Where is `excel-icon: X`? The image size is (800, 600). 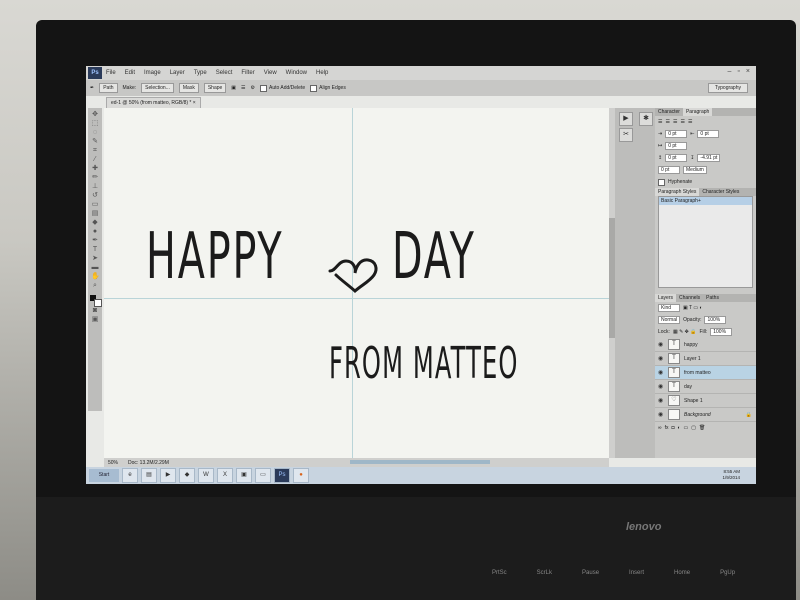
excel-icon: X is located at coordinates (225, 475).